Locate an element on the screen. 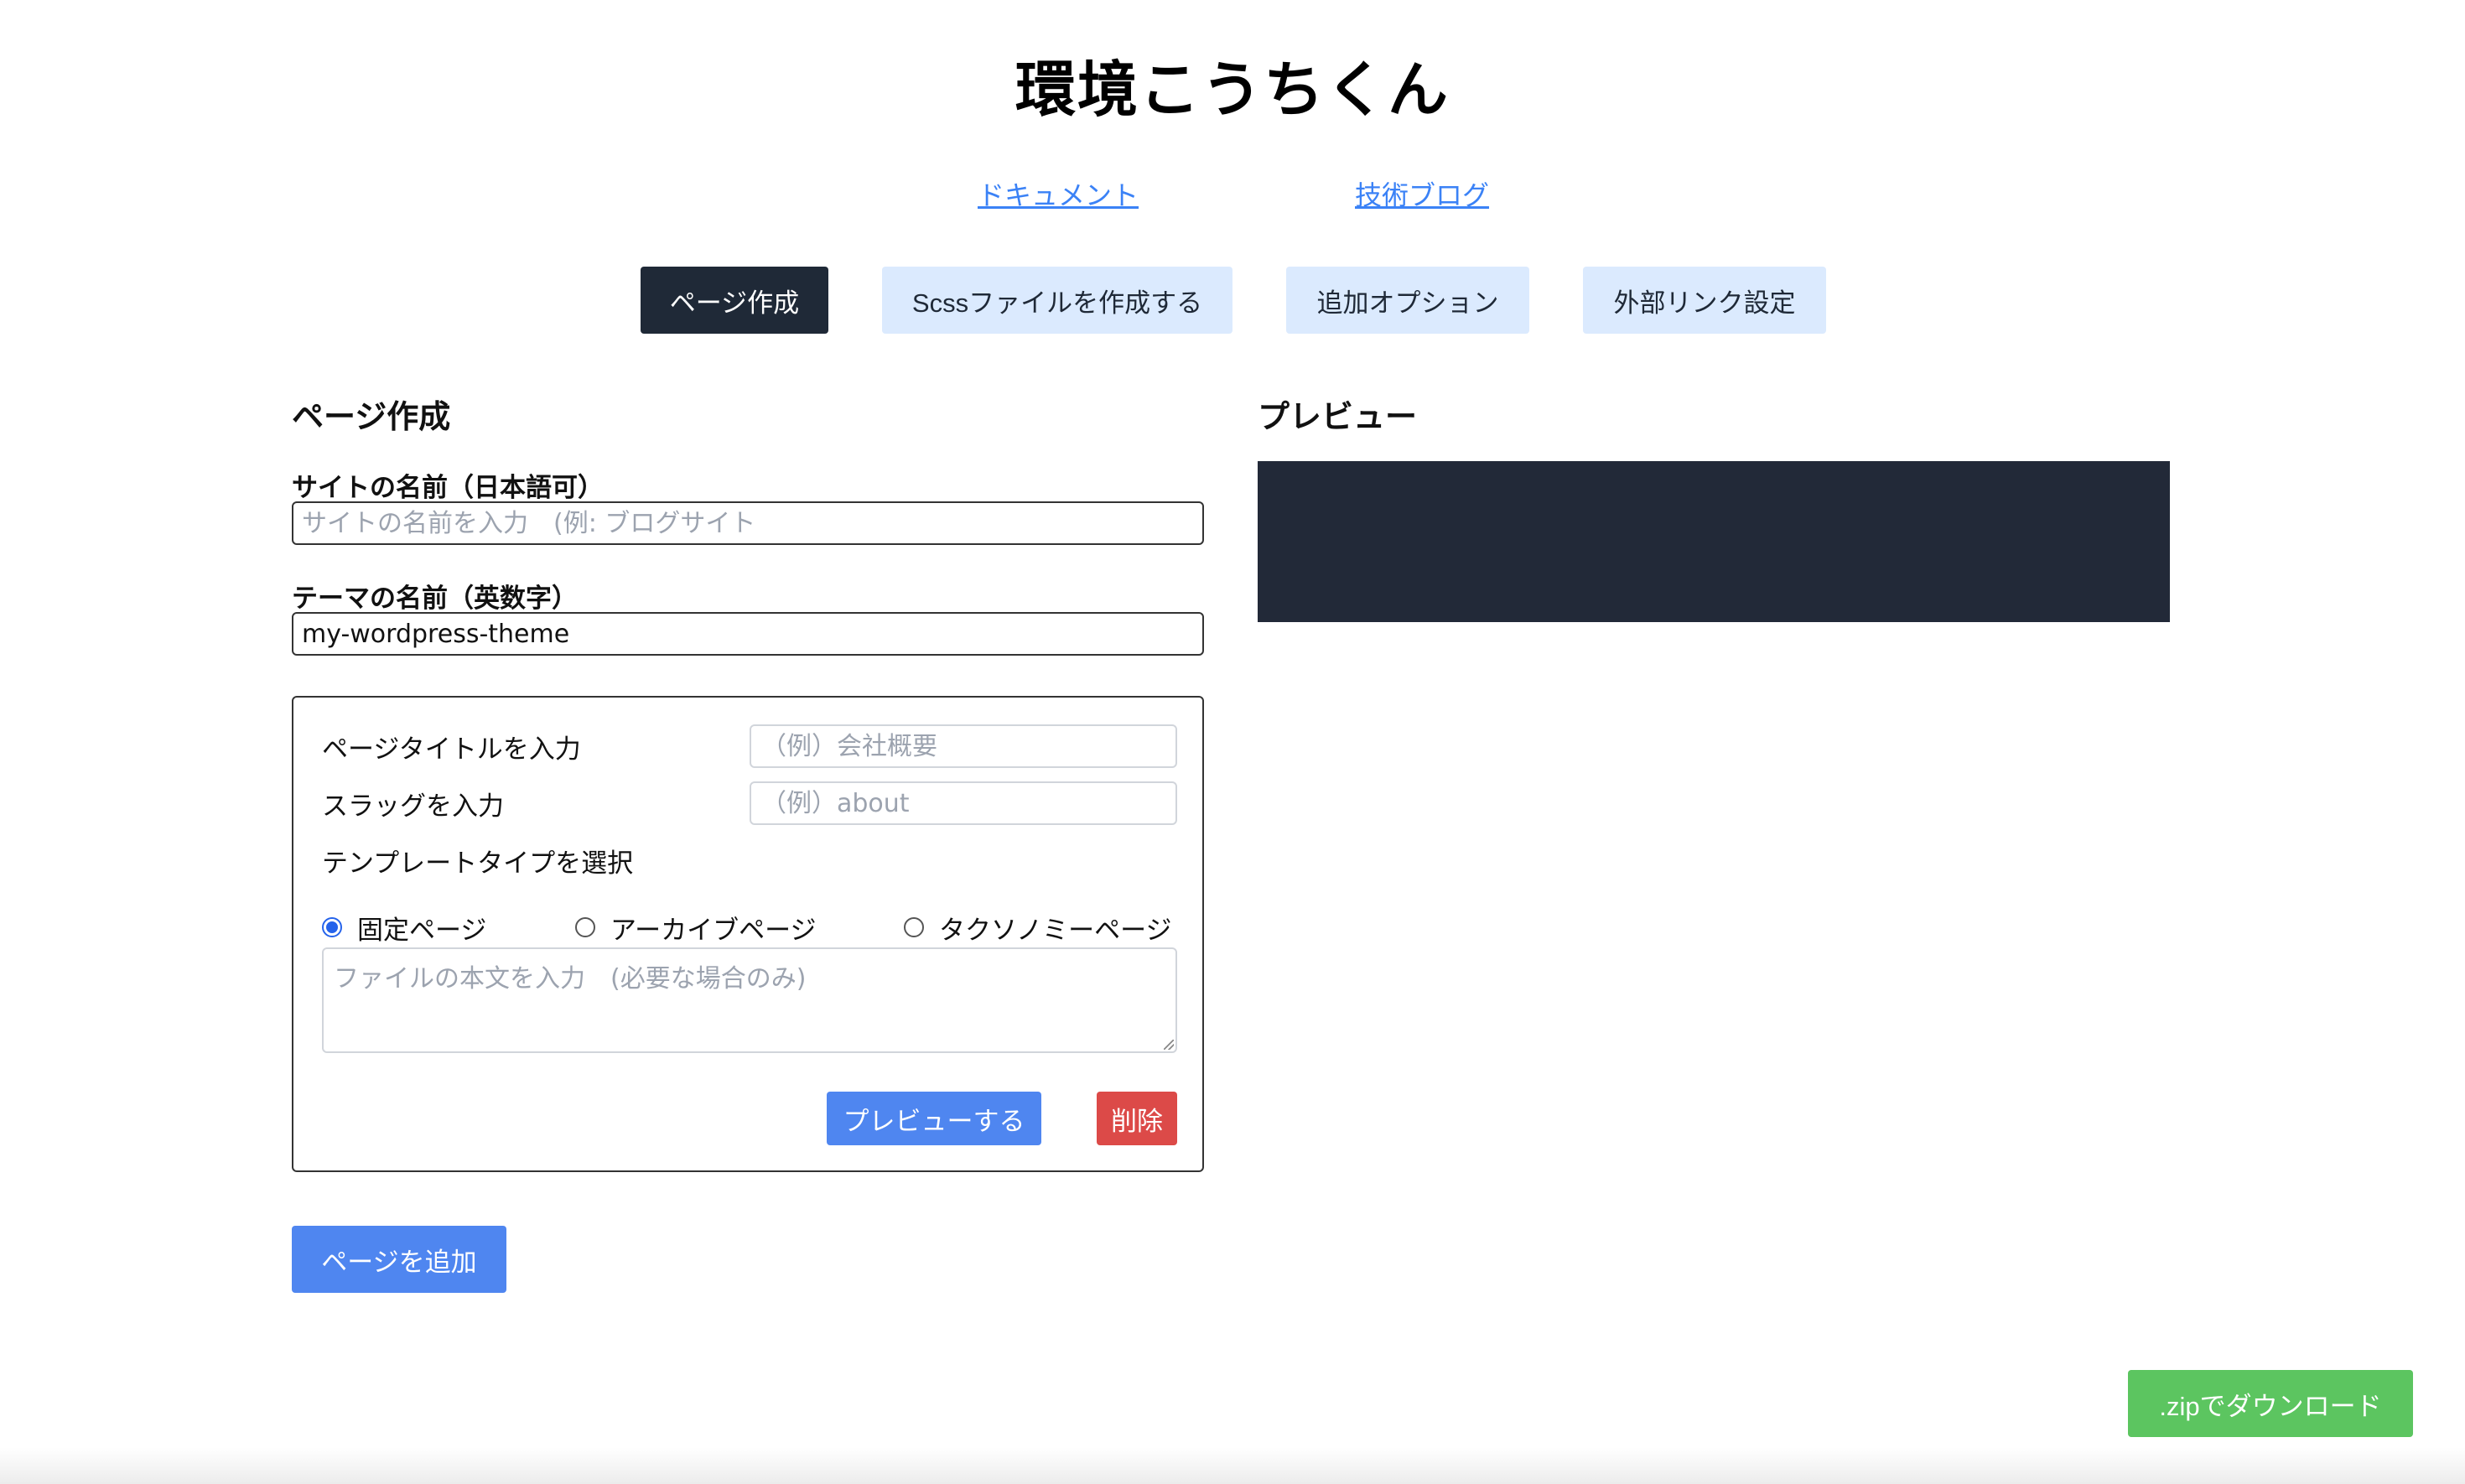 This screenshot has height=1484, width=2465. template-type-label: テンプレートタイプを選択 is located at coordinates (478, 863).